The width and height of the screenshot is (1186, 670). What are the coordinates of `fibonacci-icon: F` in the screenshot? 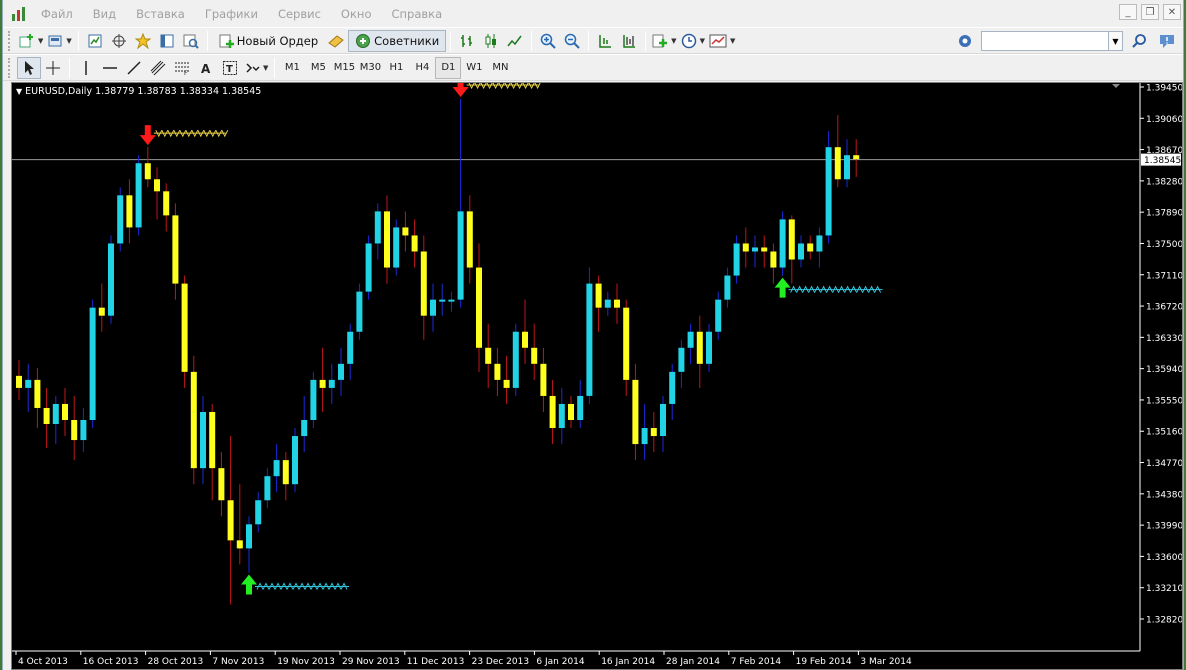 It's located at (182, 69).